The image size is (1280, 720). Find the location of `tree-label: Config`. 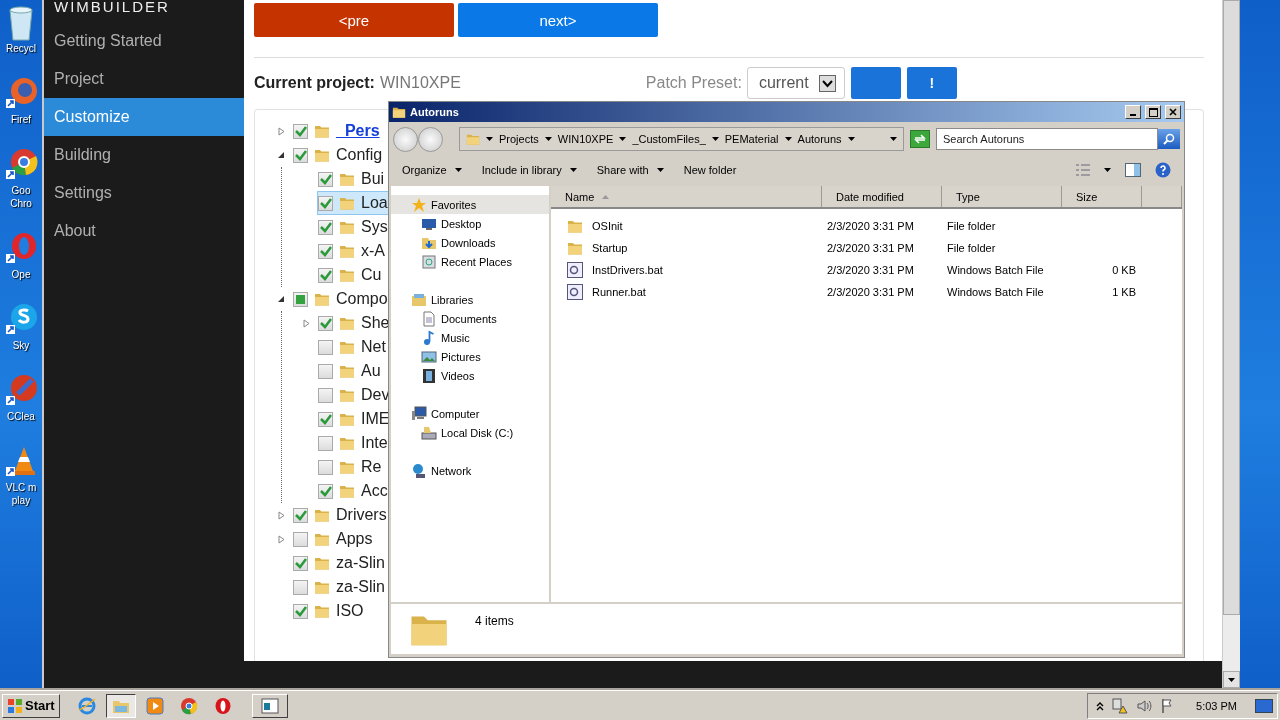

tree-label: Config is located at coordinates (359, 155).